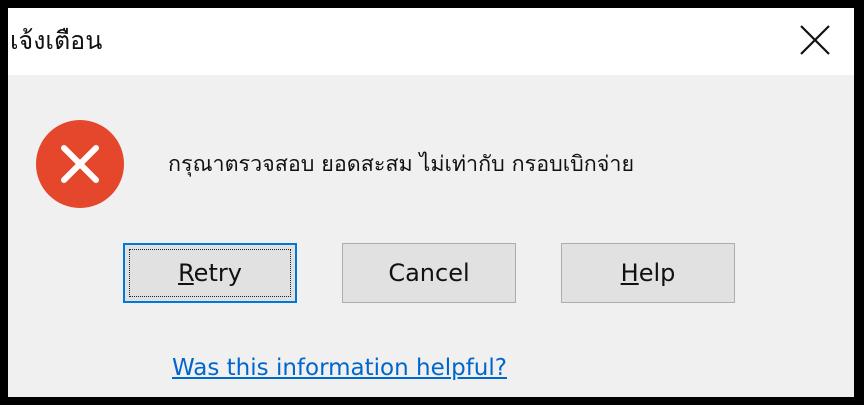 The image size is (864, 405). I want to click on close-icon, so click(815, 40).